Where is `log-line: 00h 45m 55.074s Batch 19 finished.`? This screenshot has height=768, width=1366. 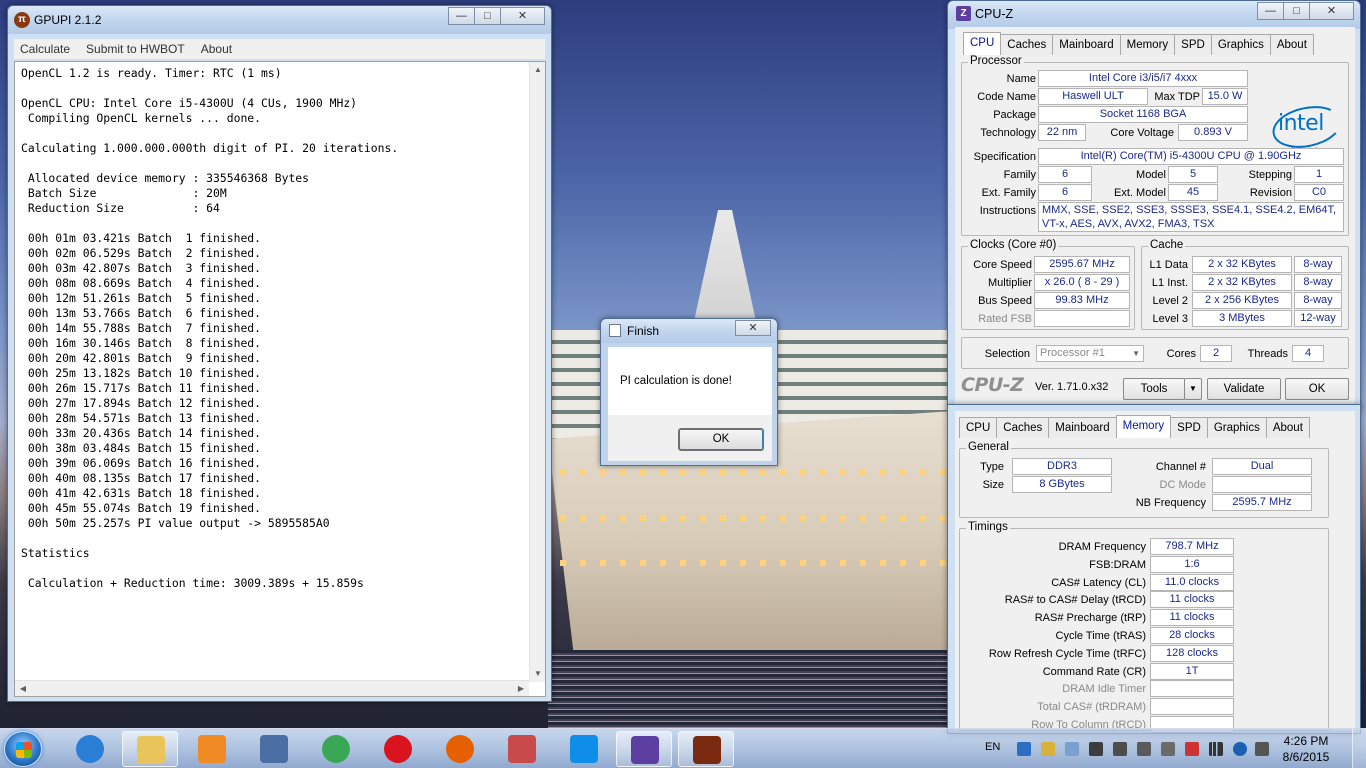
log-line: 00h 45m 55.074s Batch 19 finished. is located at coordinates (141, 508).